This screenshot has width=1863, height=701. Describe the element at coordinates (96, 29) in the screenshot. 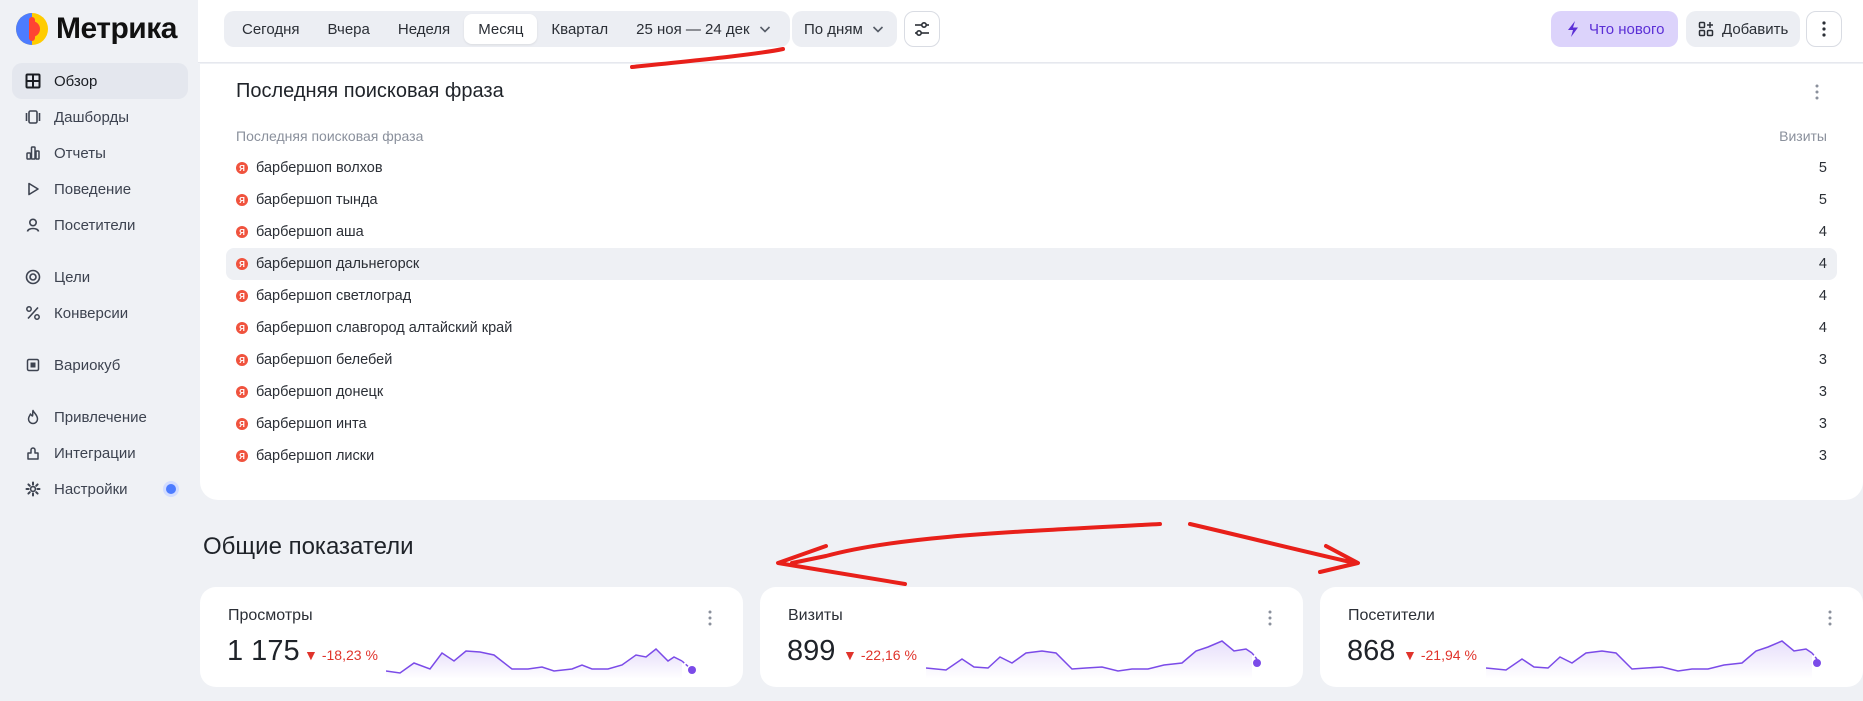

I see `logo: Метрика` at that location.